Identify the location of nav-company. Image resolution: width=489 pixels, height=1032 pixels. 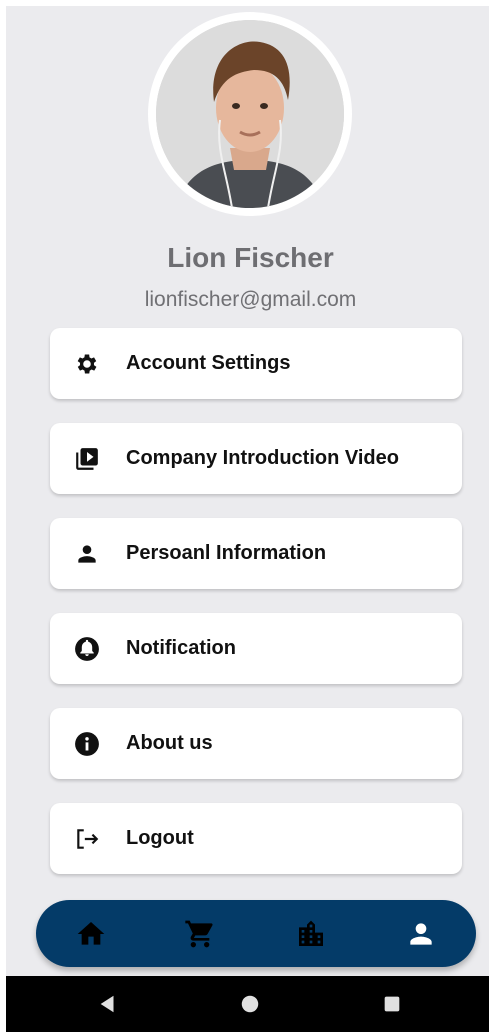
(311, 933).